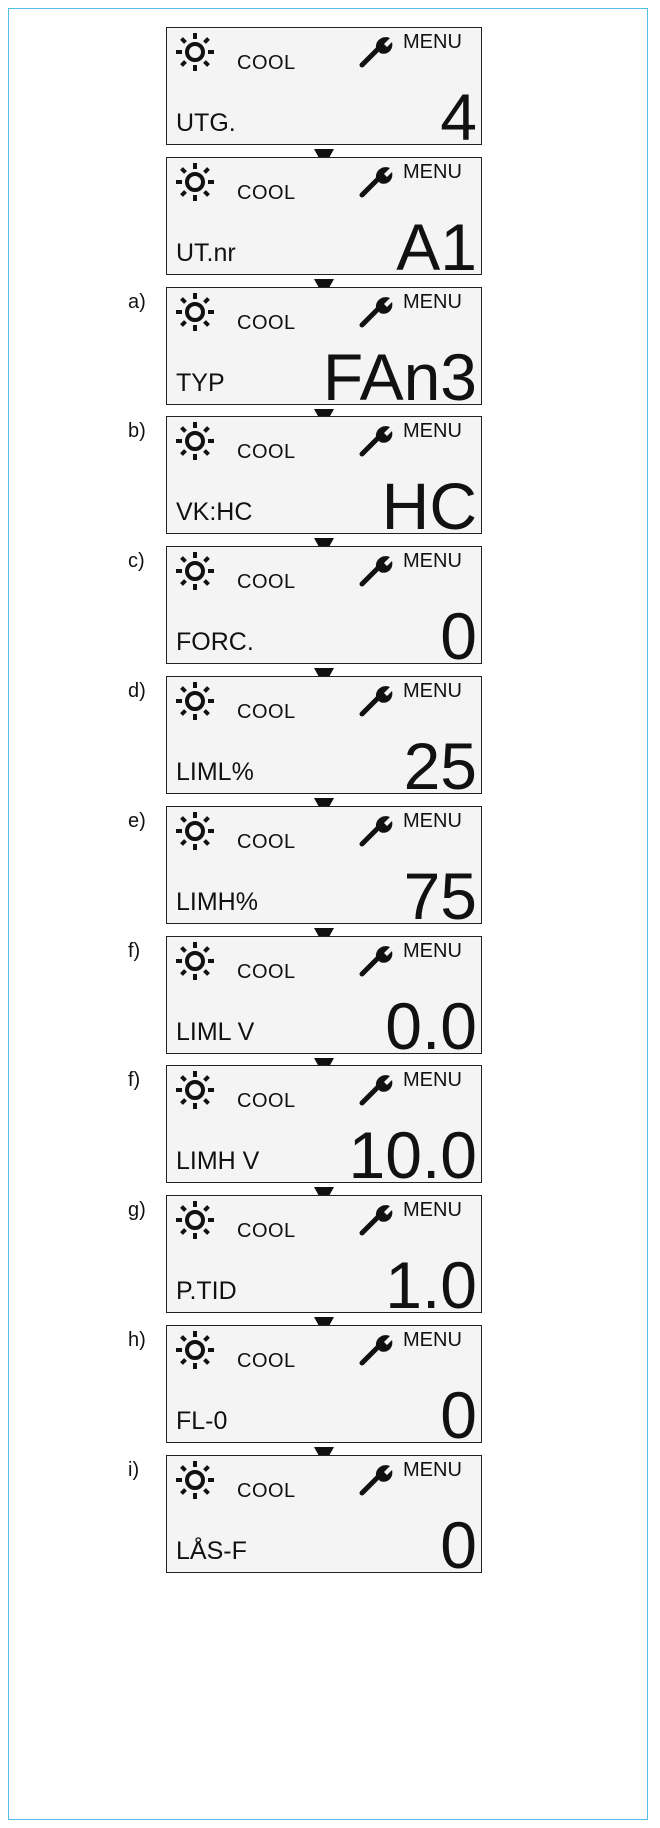 The width and height of the screenshot is (660, 1828). Describe the element at coordinates (429, 506) in the screenshot. I see `parameter-value: HC` at that location.